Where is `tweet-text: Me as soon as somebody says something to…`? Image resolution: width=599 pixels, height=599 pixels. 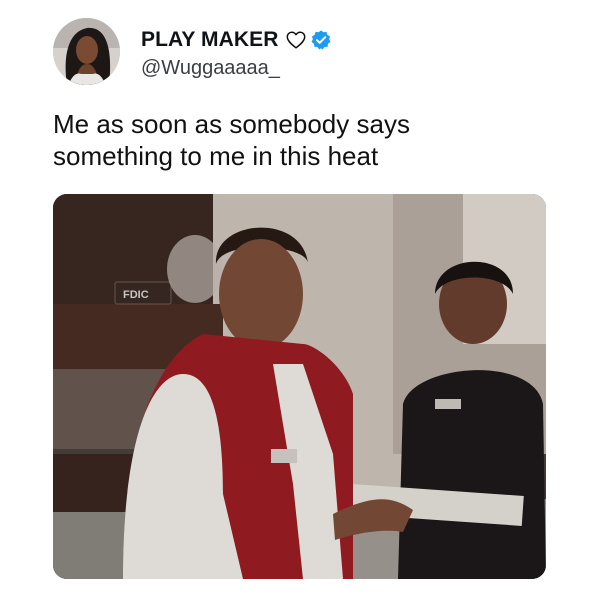 tweet-text: Me as soon as somebody says something to… is located at coordinates (231, 140).